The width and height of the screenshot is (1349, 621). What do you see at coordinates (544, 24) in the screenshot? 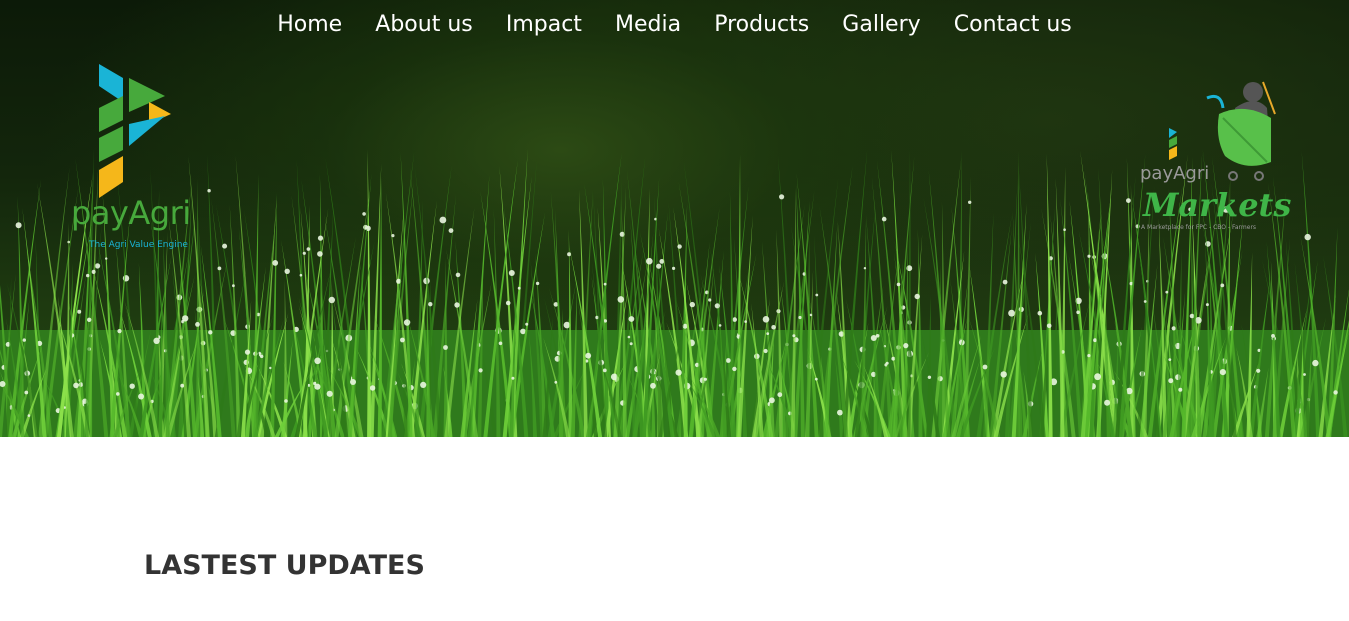
I see `nav-impact: Impact` at bounding box center [544, 24].